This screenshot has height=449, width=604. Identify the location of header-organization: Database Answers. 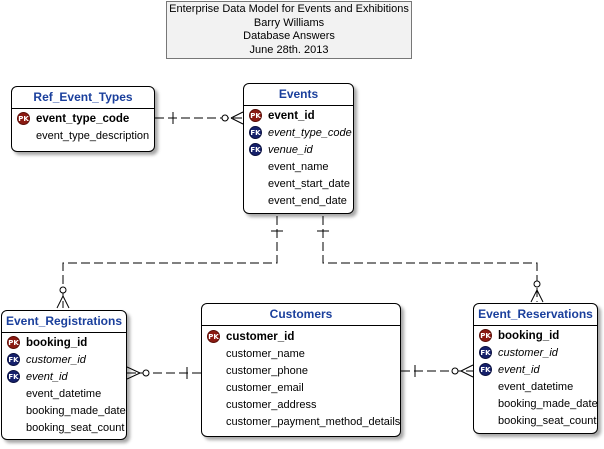
(289, 36).